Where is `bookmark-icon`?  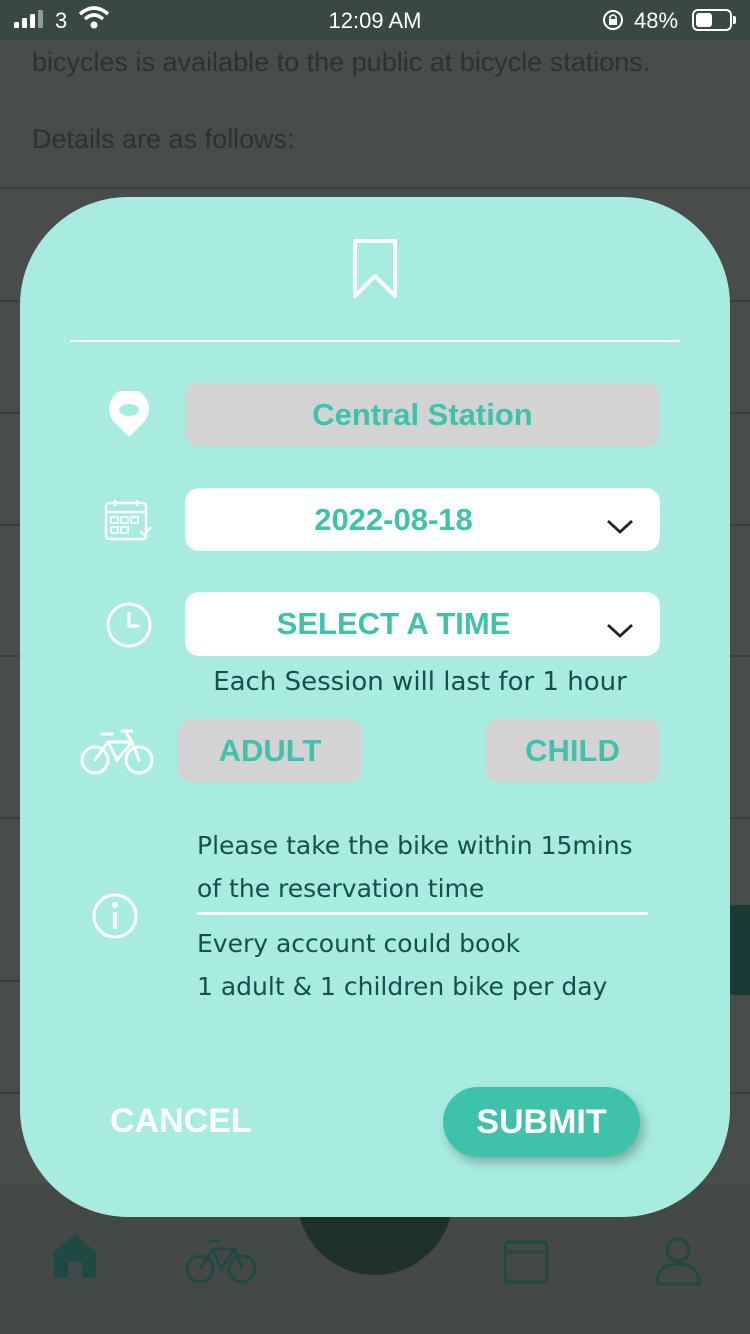 bookmark-icon is located at coordinates (375, 271).